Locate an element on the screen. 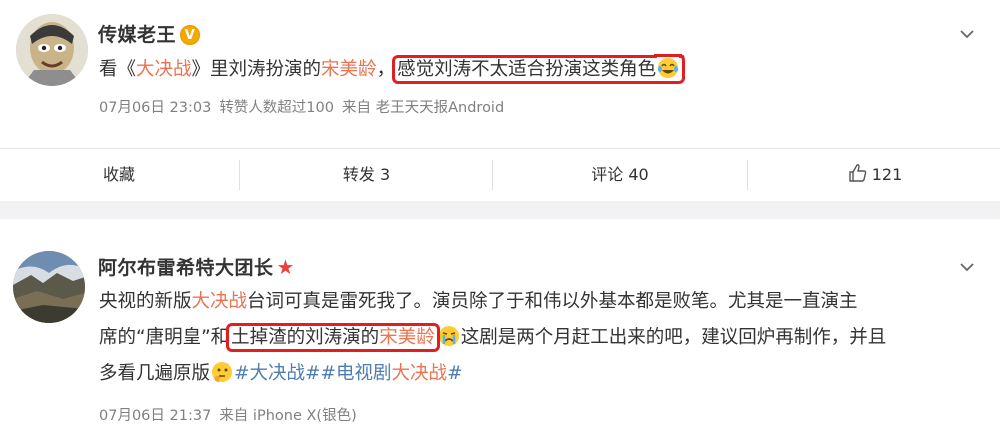  post-meta: 07月06日 23:03 转赞人数超过100 来自 老王天天报Android is located at coordinates (305, 106).